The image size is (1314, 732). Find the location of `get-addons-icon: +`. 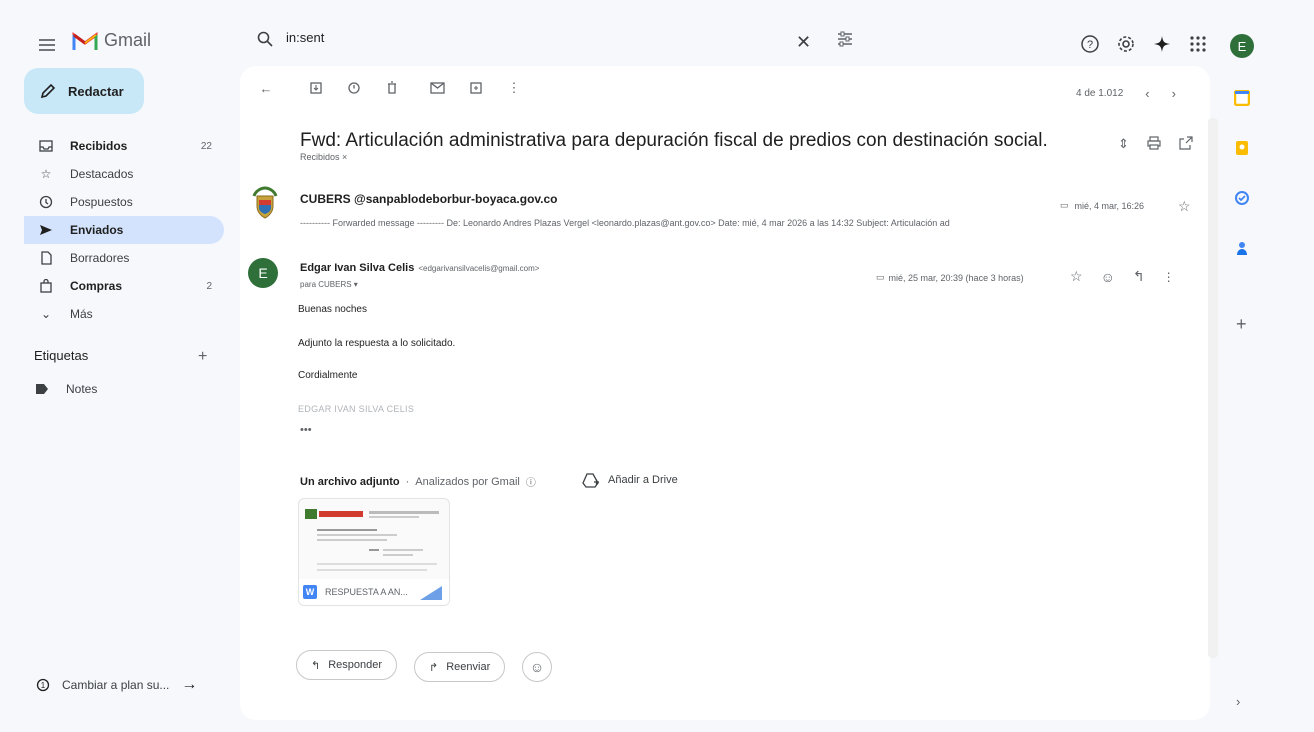

get-addons-icon: + is located at coordinates (1241, 324).